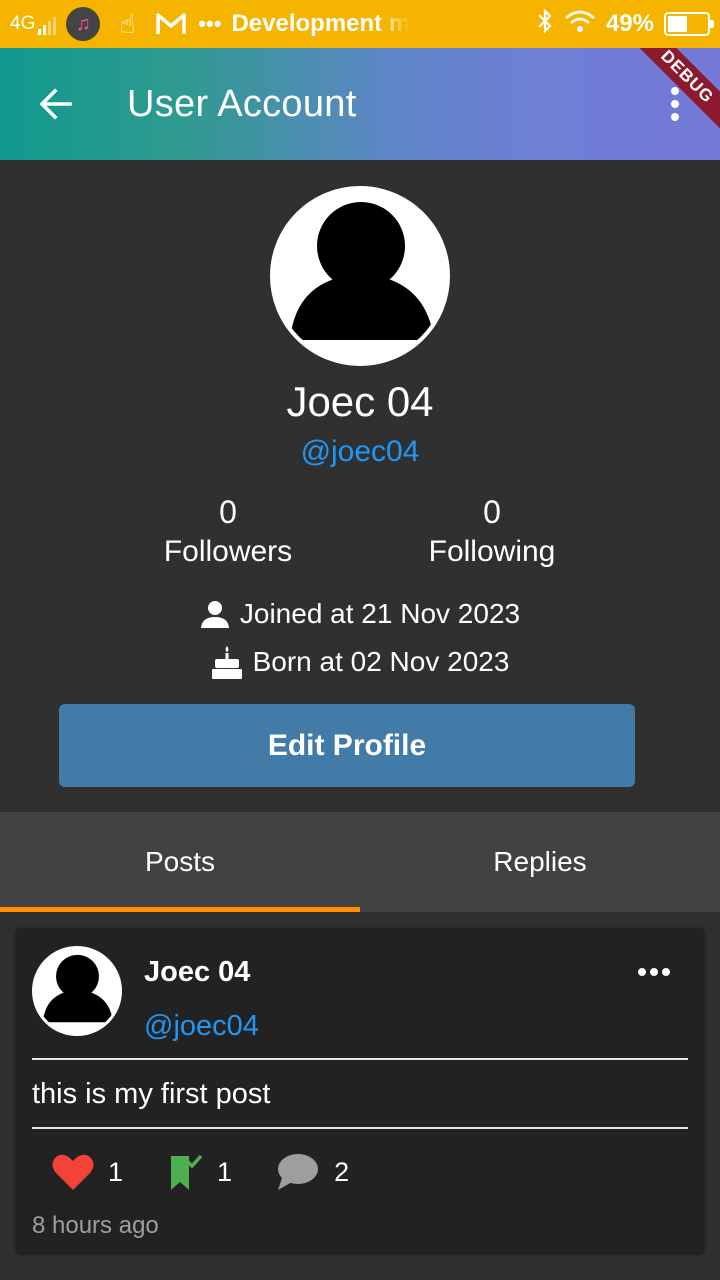  Describe the element at coordinates (95, 1225) in the screenshot. I see `post-timestamp: 8 hours ago` at that location.